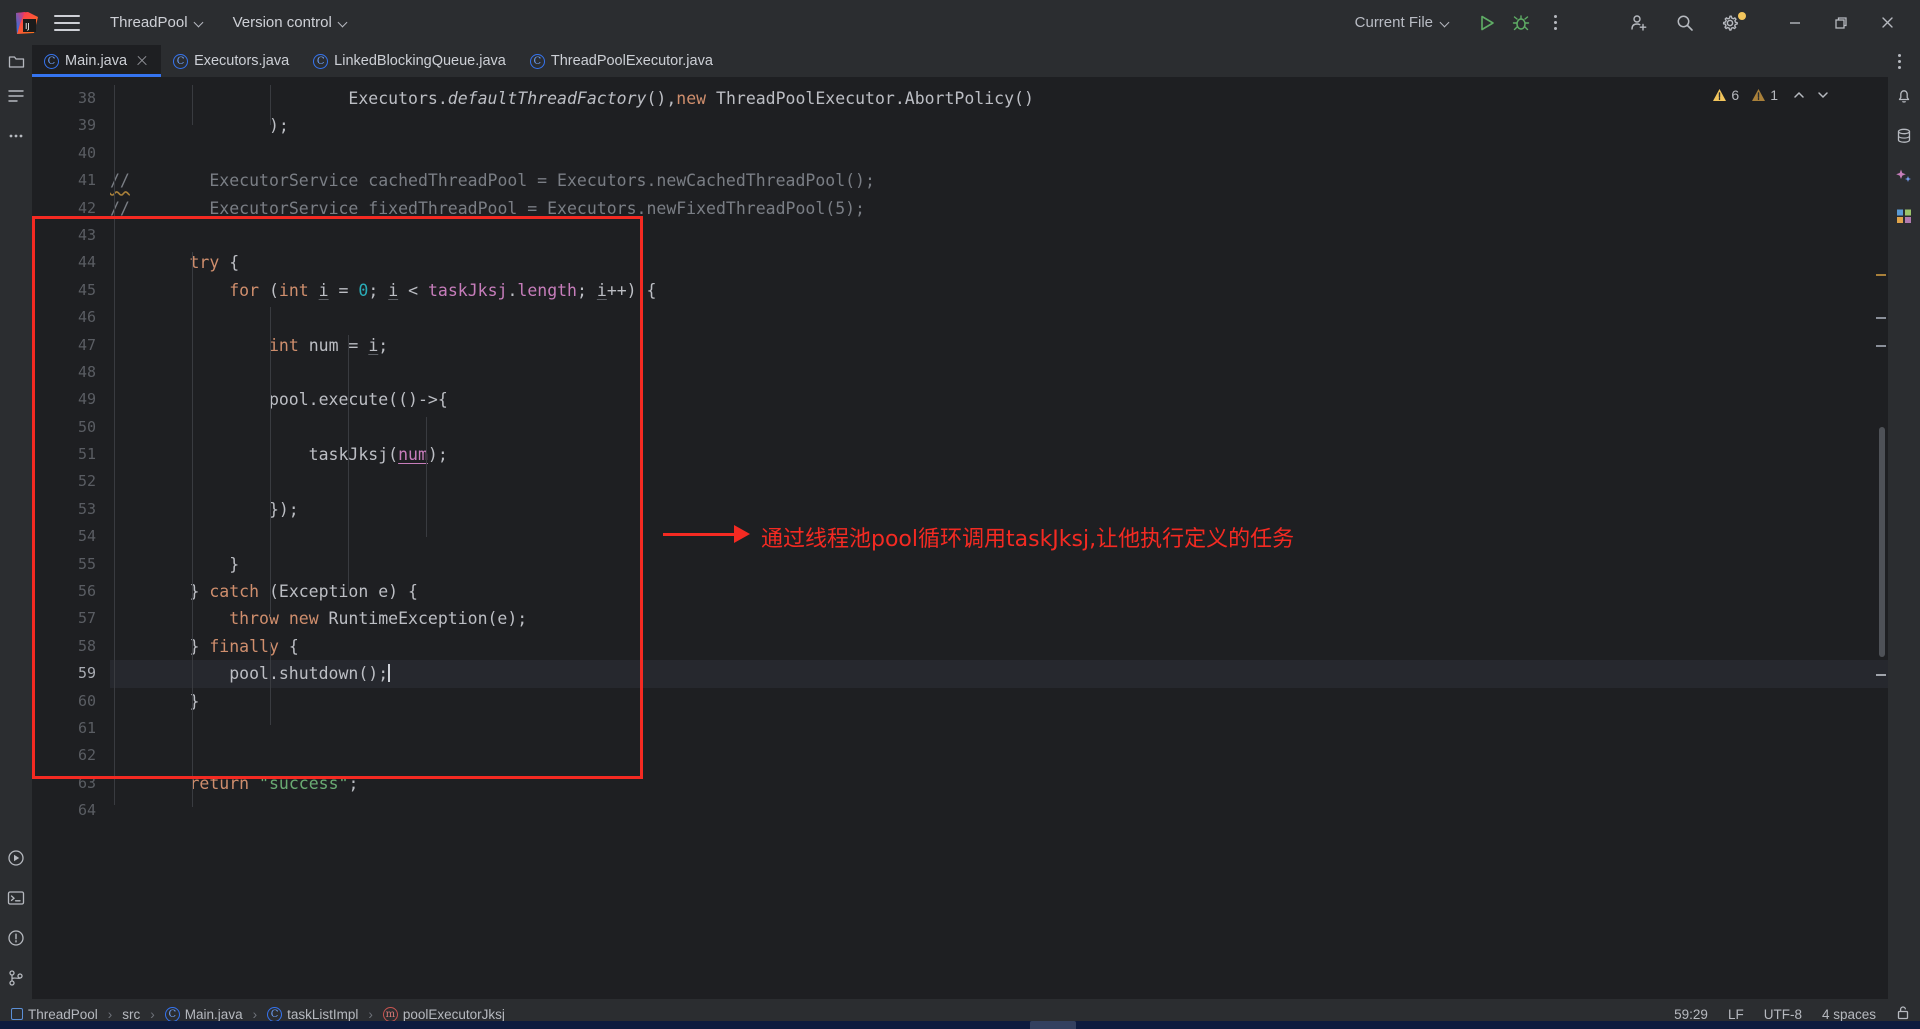  Describe the element at coordinates (142, 61) in the screenshot. I see `close-icon` at that location.